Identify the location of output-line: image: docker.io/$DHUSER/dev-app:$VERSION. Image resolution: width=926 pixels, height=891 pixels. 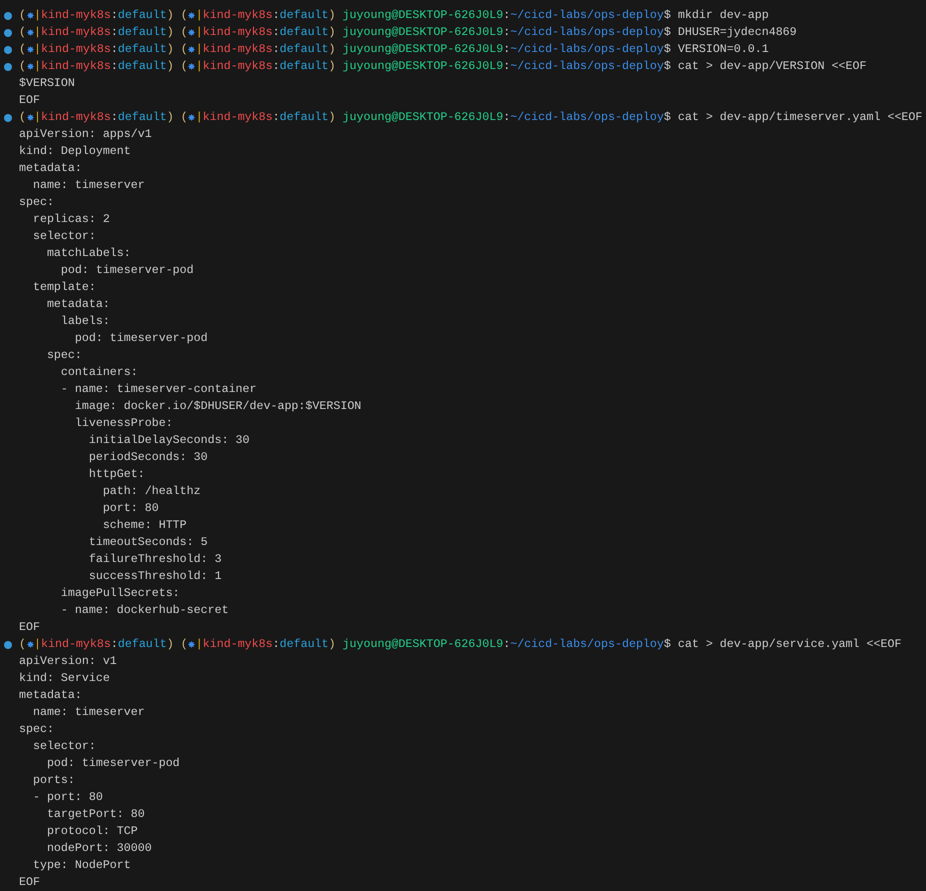
(218, 406).